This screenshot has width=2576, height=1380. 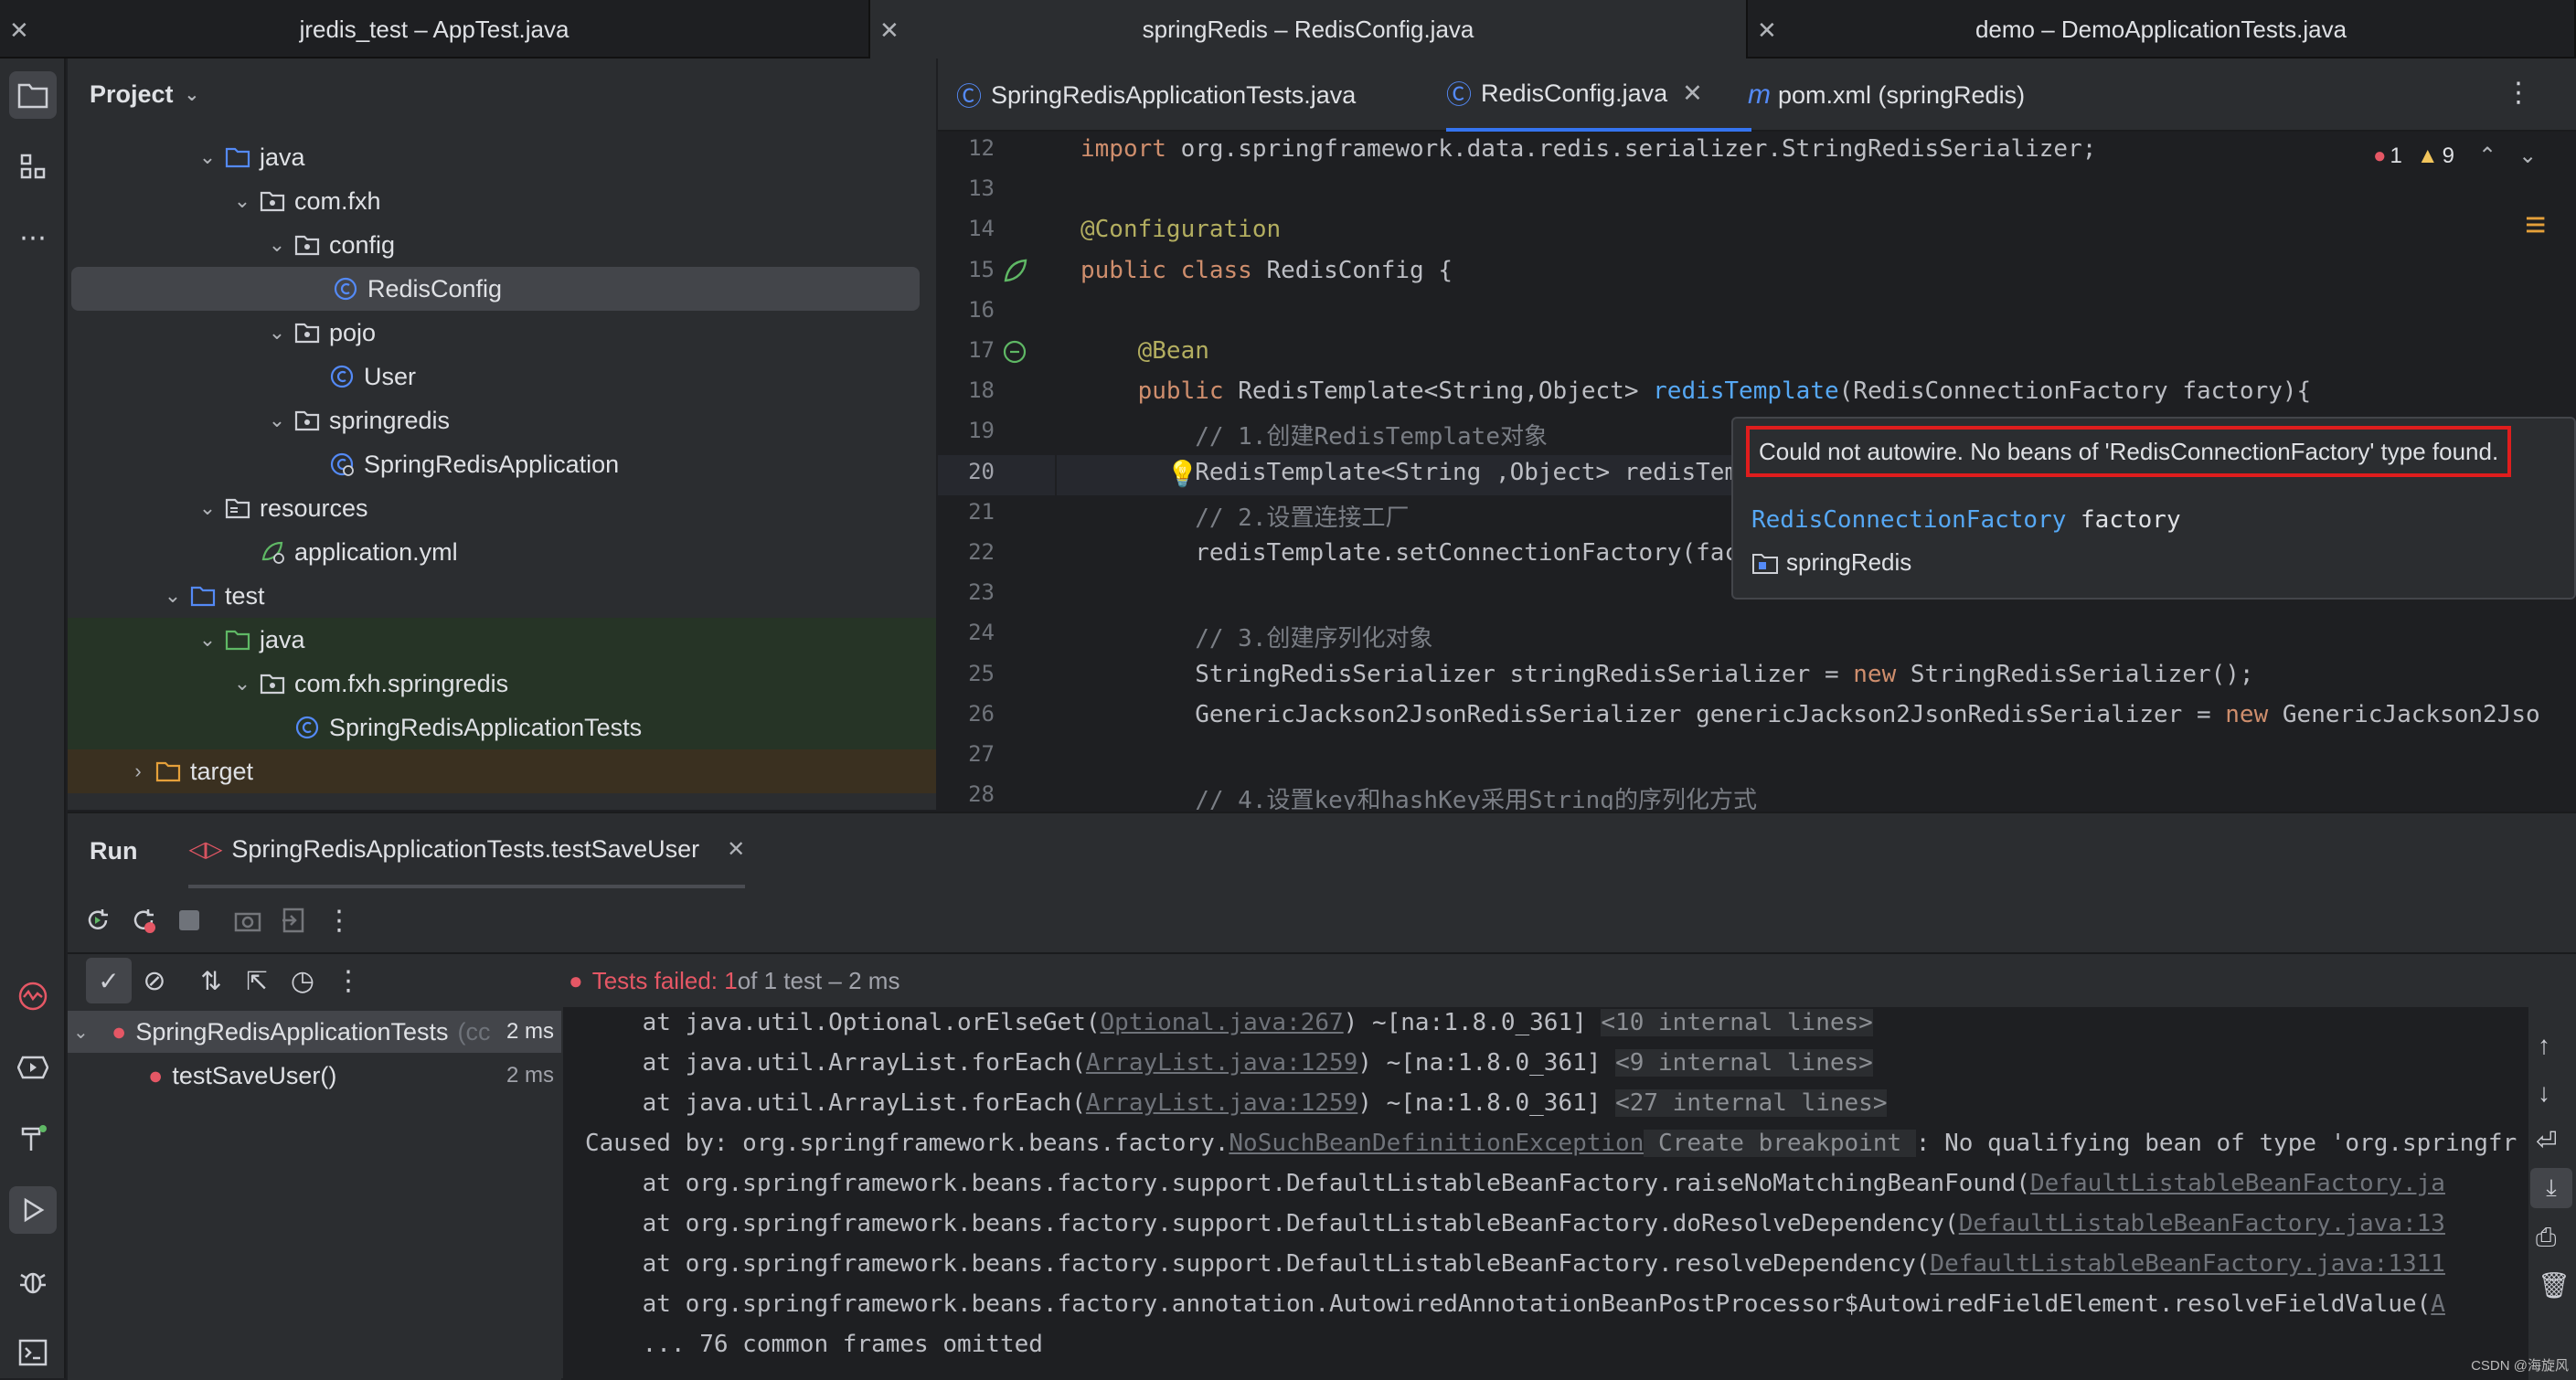 What do you see at coordinates (2546, 1141) in the screenshot?
I see `soft-wrap-icon: ⏎` at bounding box center [2546, 1141].